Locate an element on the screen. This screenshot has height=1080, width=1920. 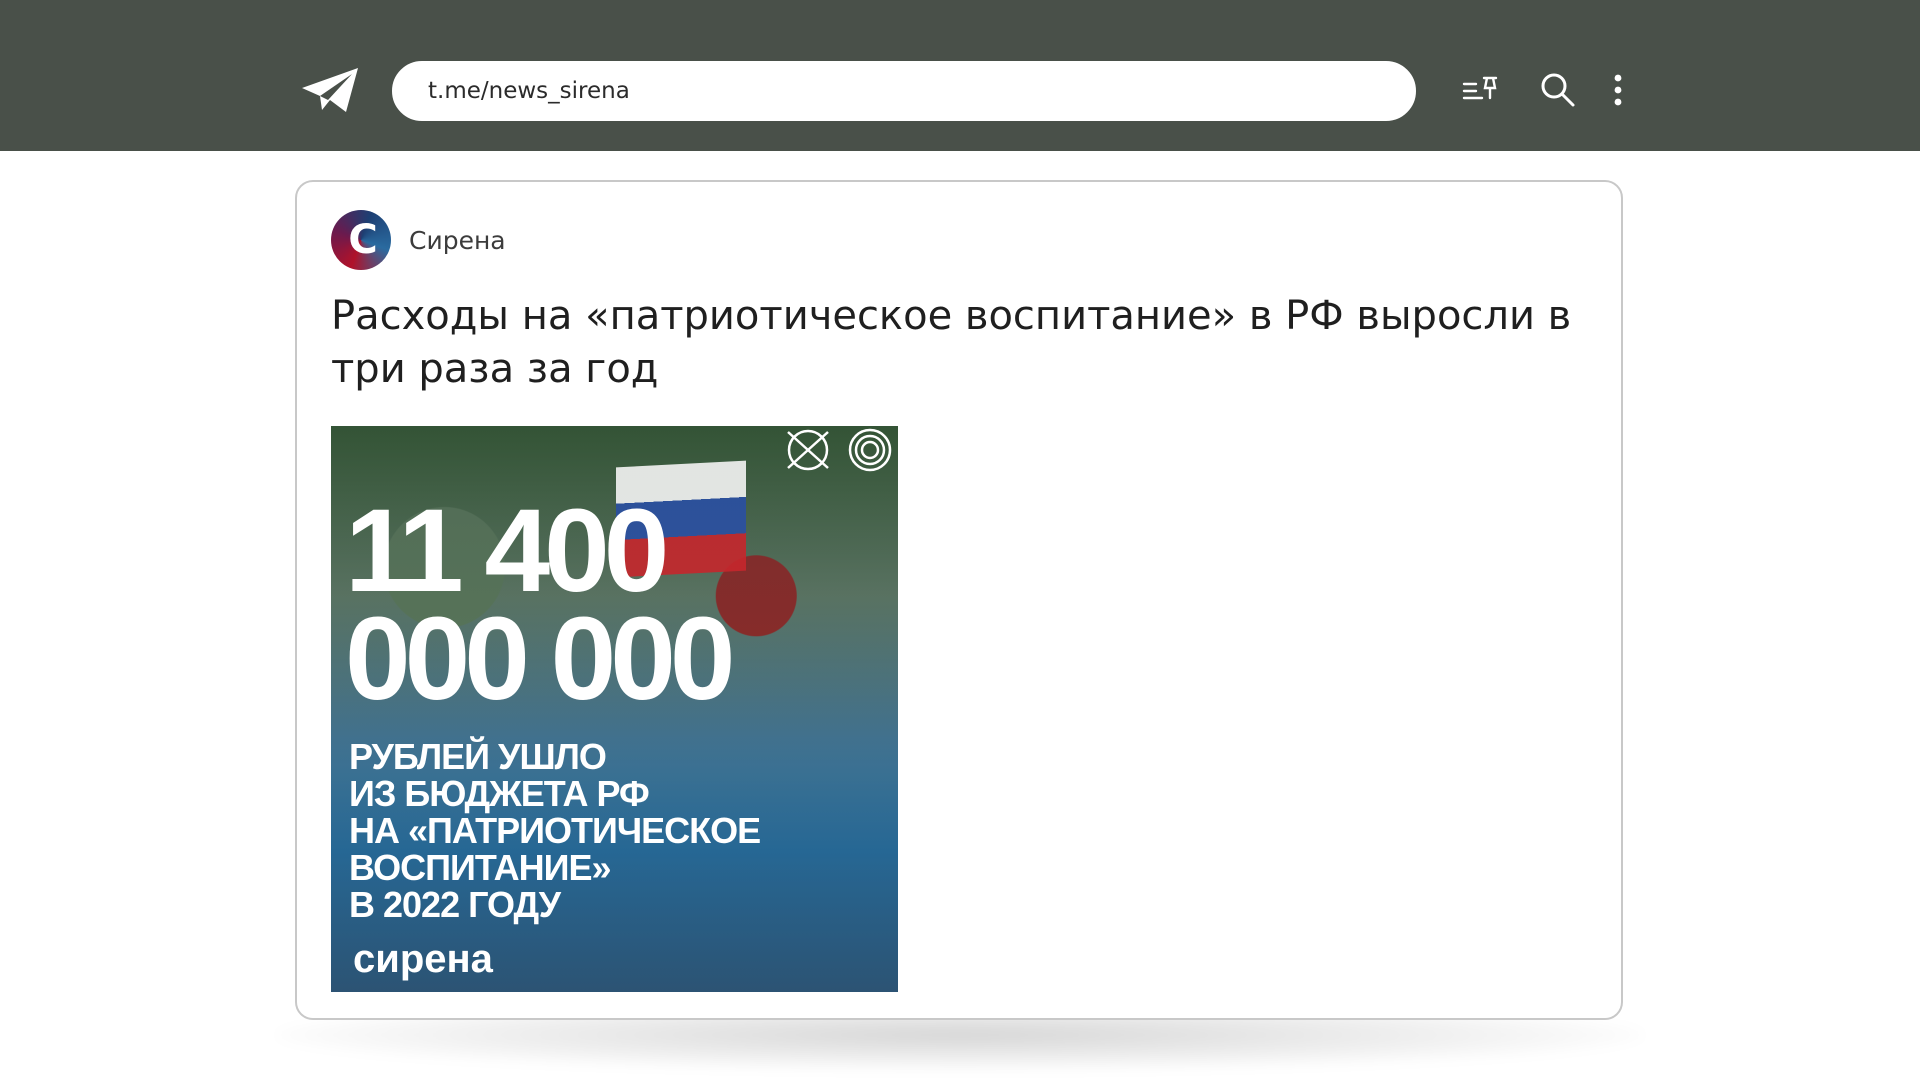
avatar-letter: C is located at coordinates (363, 240).